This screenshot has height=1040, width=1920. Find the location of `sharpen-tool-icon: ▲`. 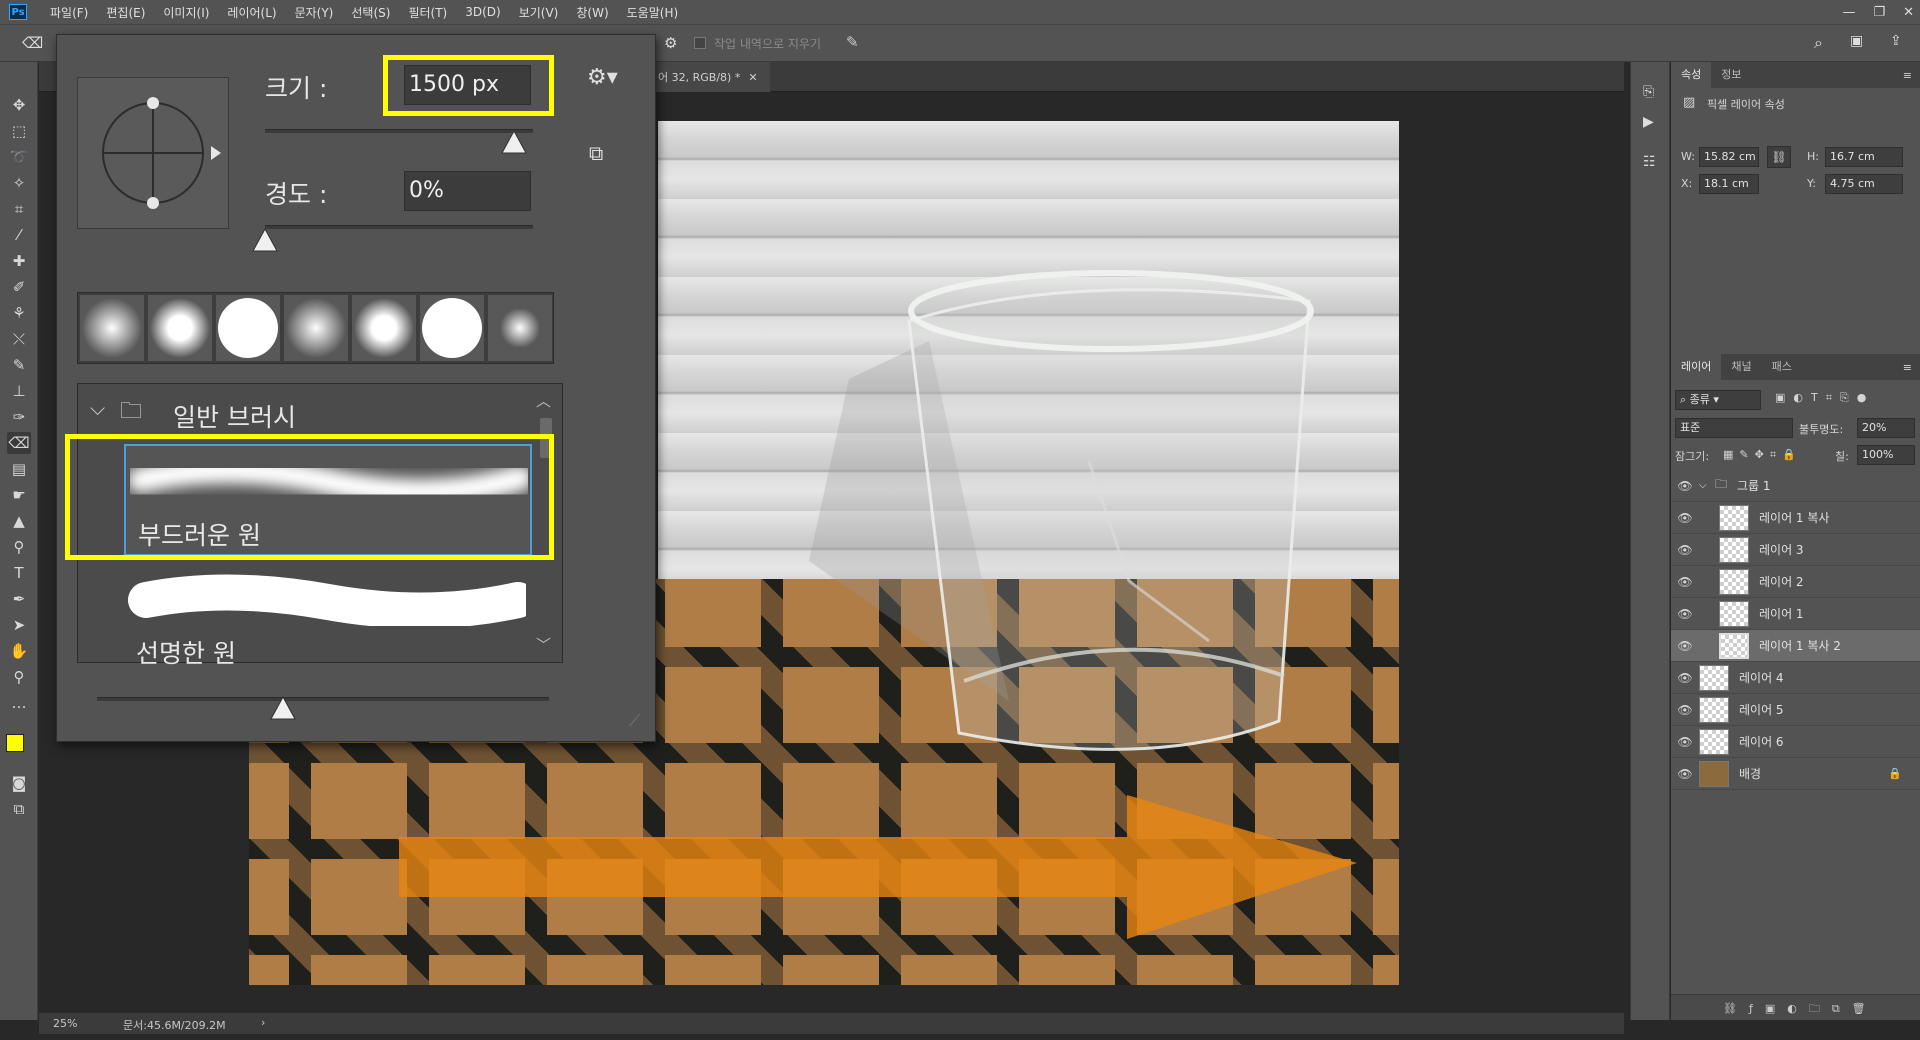

sharpen-tool-icon: ▲ is located at coordinates (19, 521).